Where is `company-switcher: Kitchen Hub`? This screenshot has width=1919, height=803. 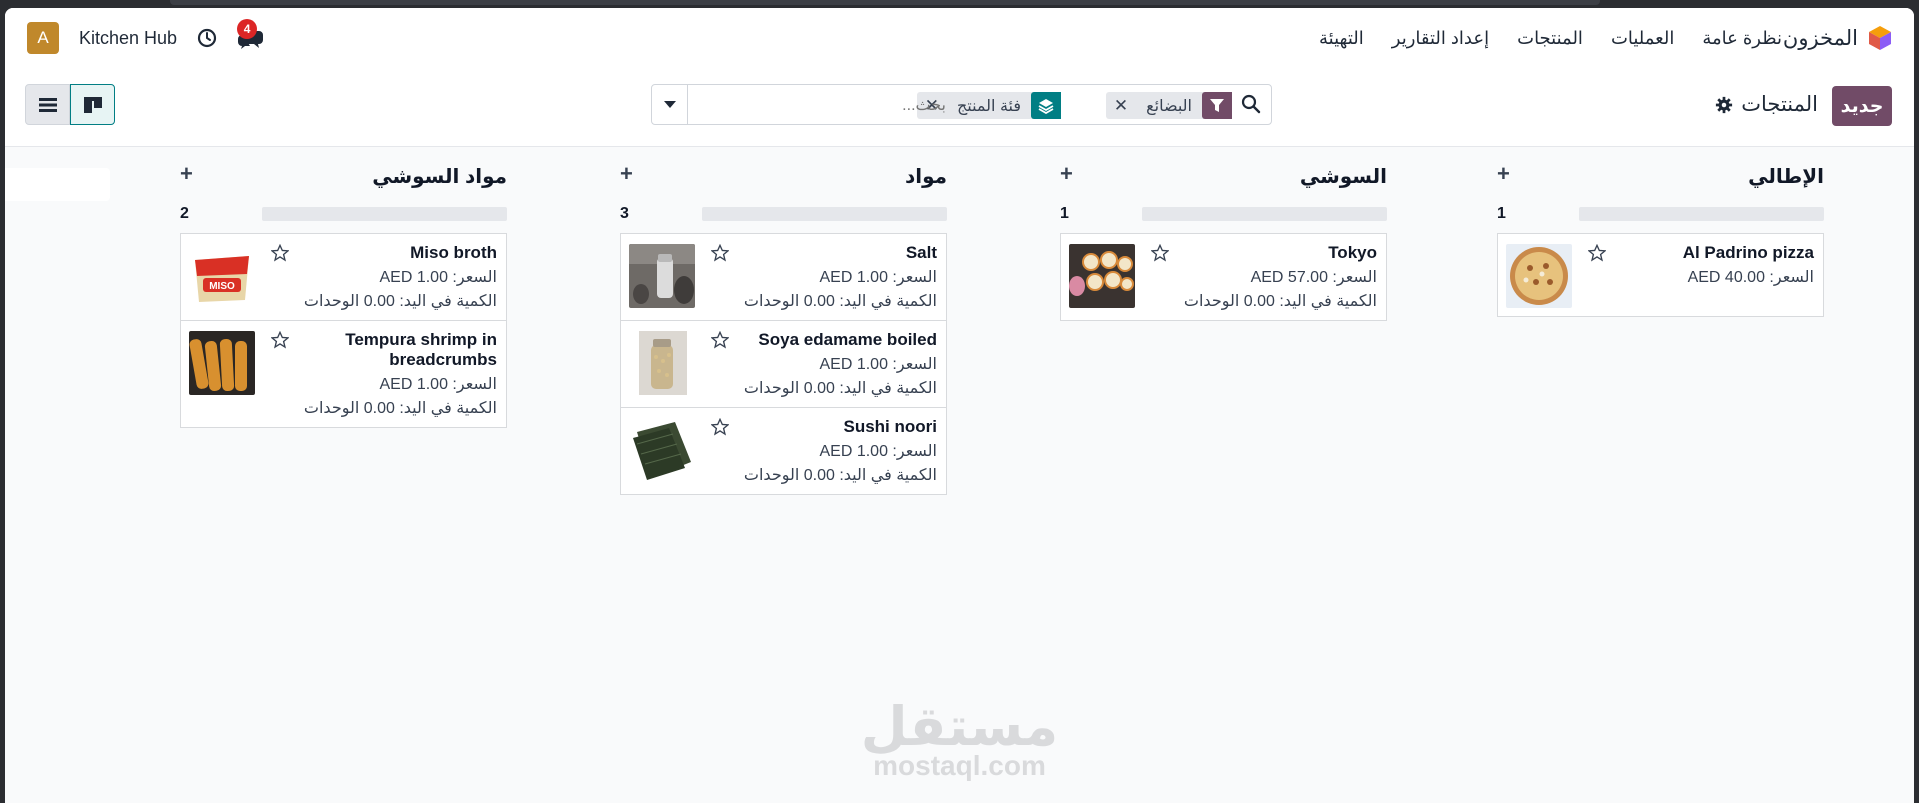 company-switcher: Kitchen Hub is located at coordinates (128, 38).